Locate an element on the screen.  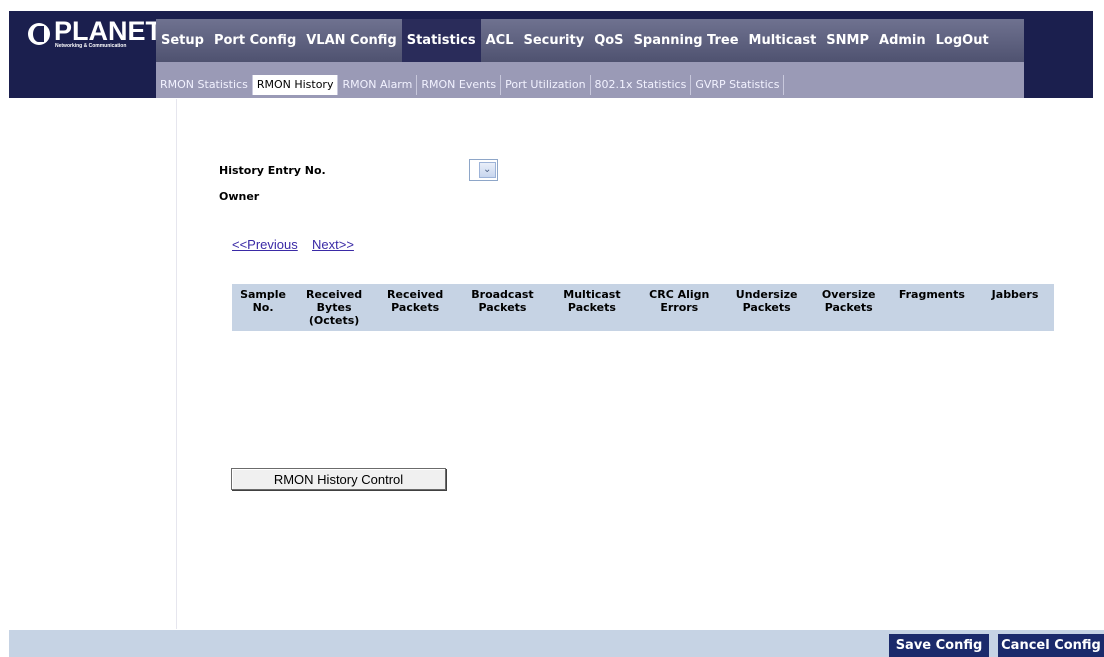
nav-admin: Admin is located at coordinates (902, 40).